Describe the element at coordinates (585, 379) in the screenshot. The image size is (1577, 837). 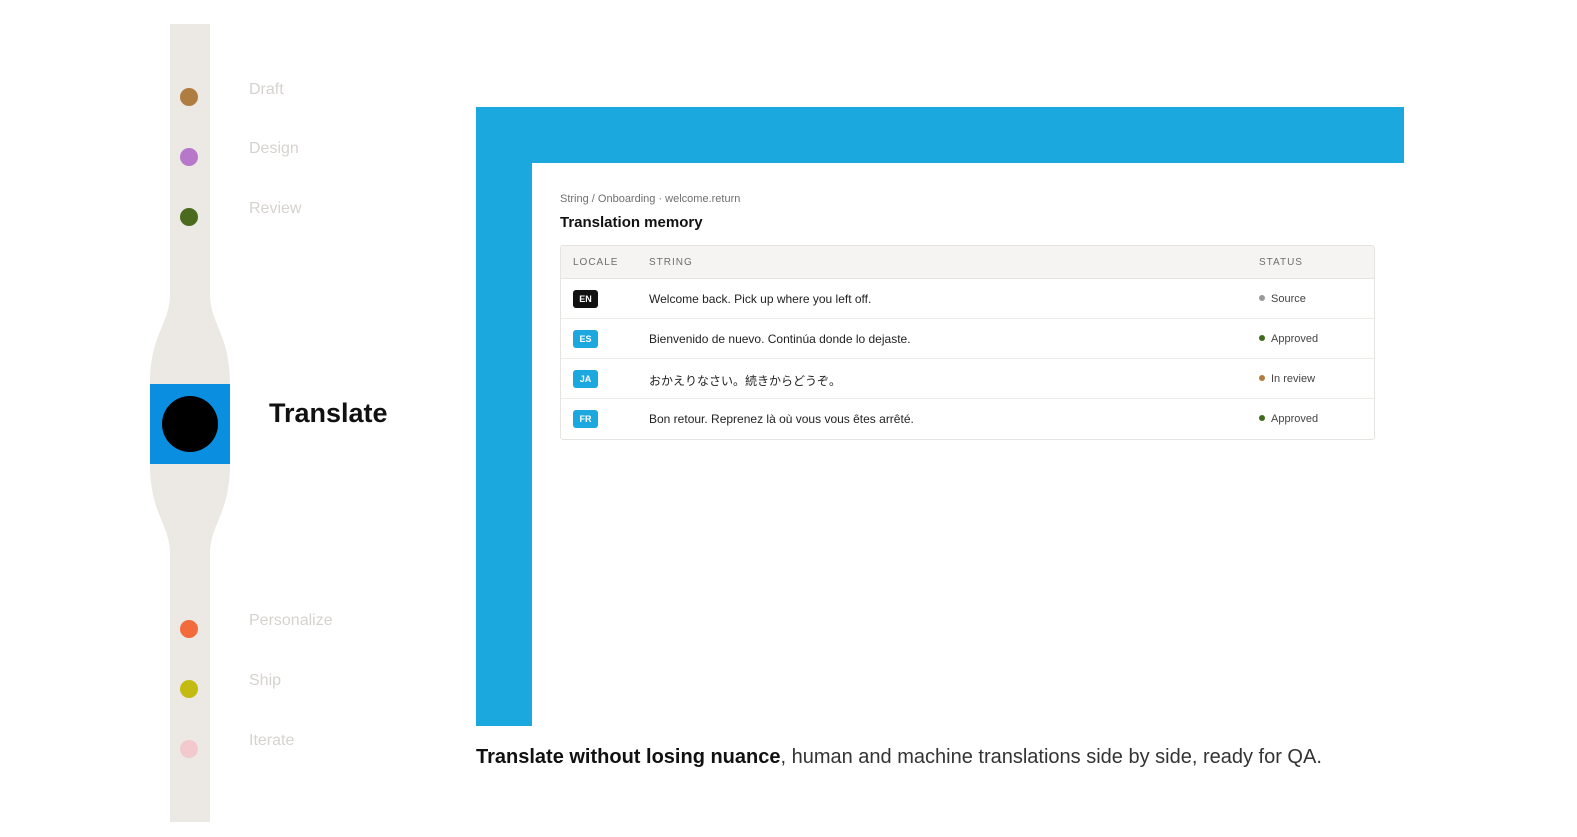
I see `locale-badge: JA` at that location.